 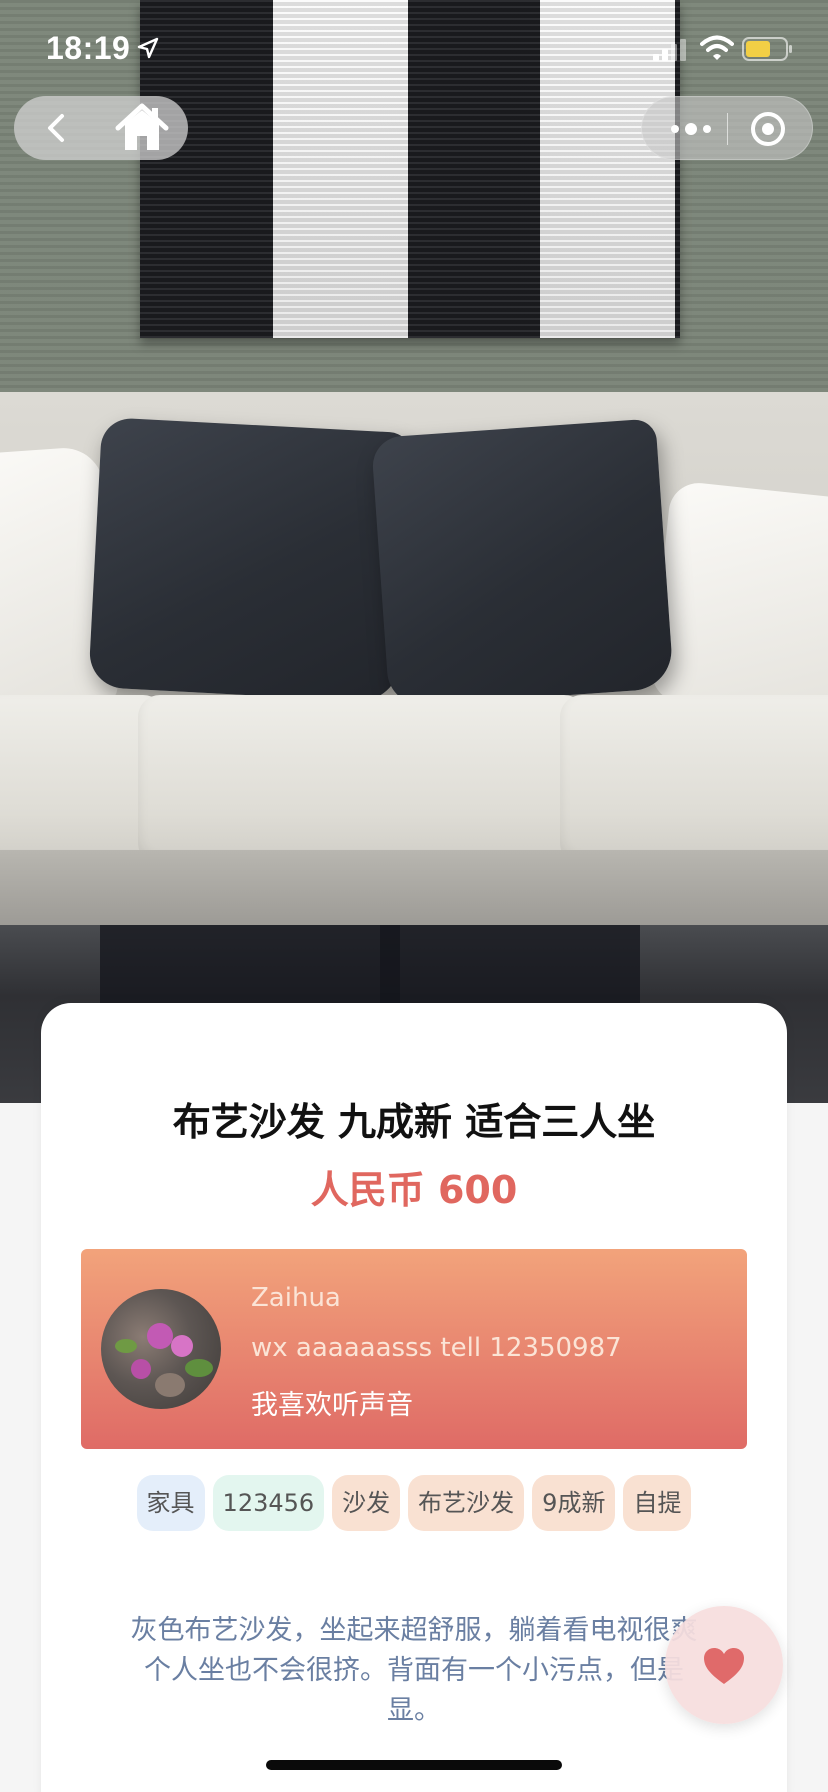 I want to click on home-indicator, so click(x=414, y=1765).